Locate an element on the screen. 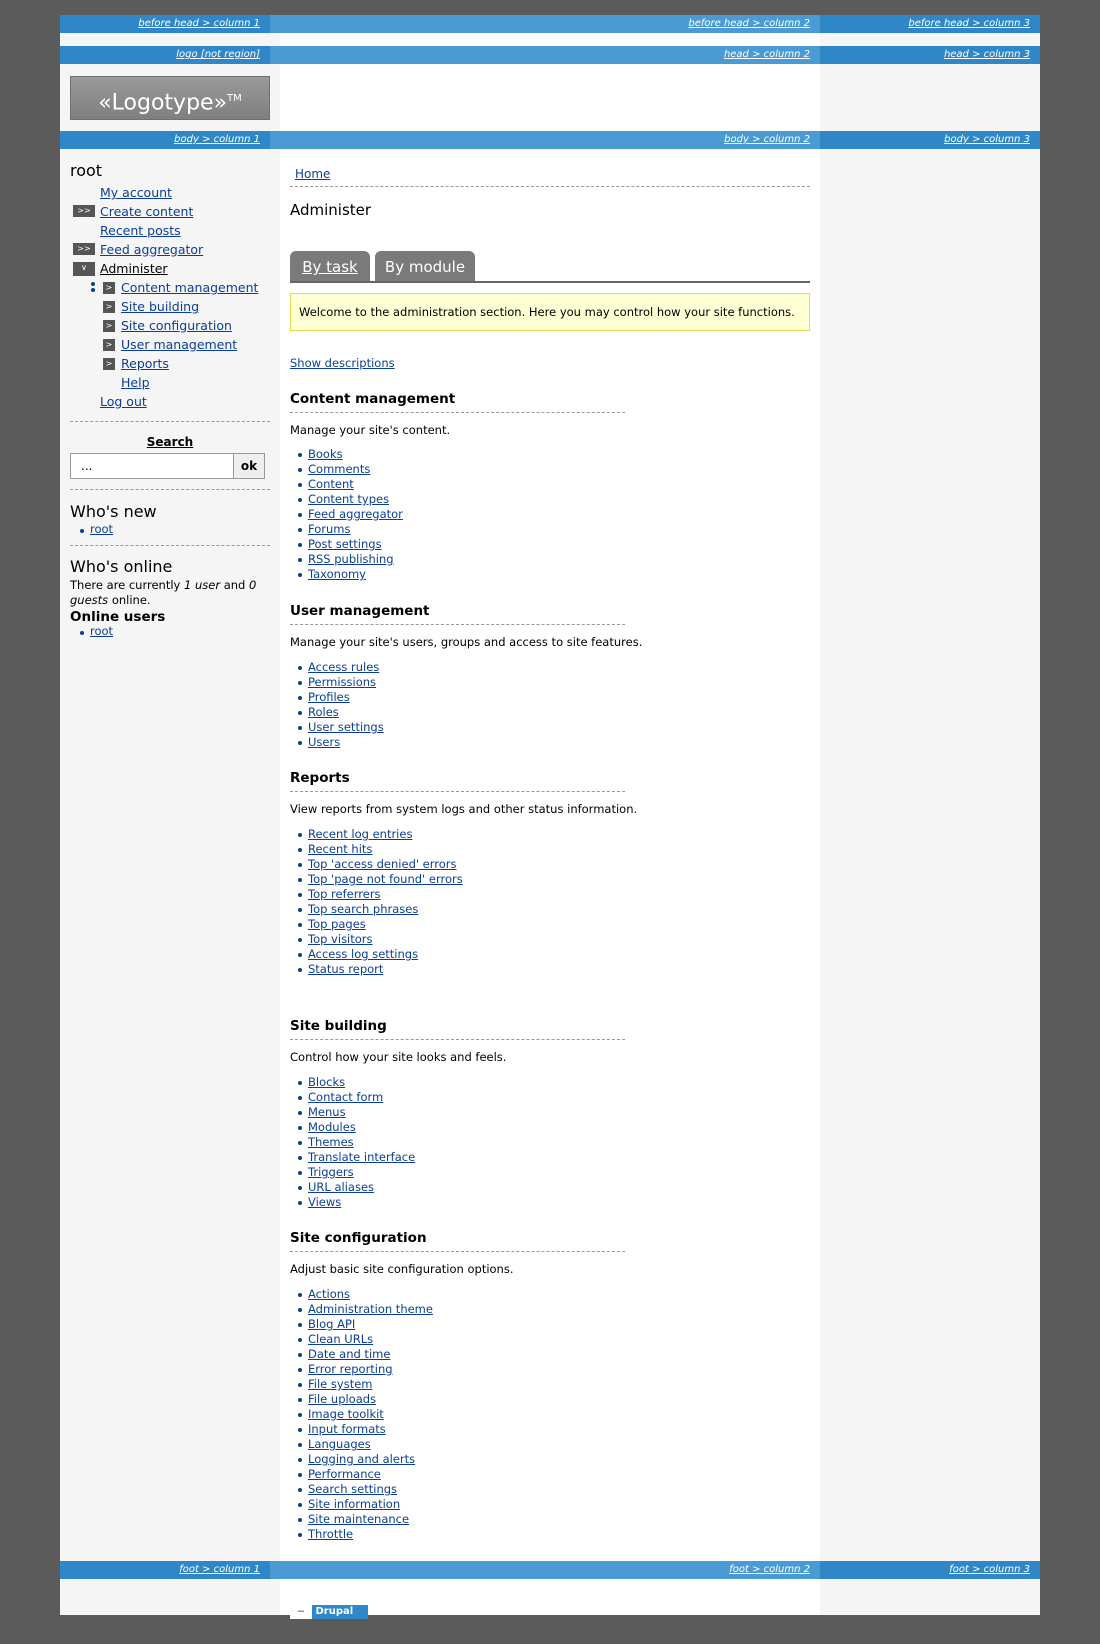  admin-link: Roles is located at coordinates (323, 712).